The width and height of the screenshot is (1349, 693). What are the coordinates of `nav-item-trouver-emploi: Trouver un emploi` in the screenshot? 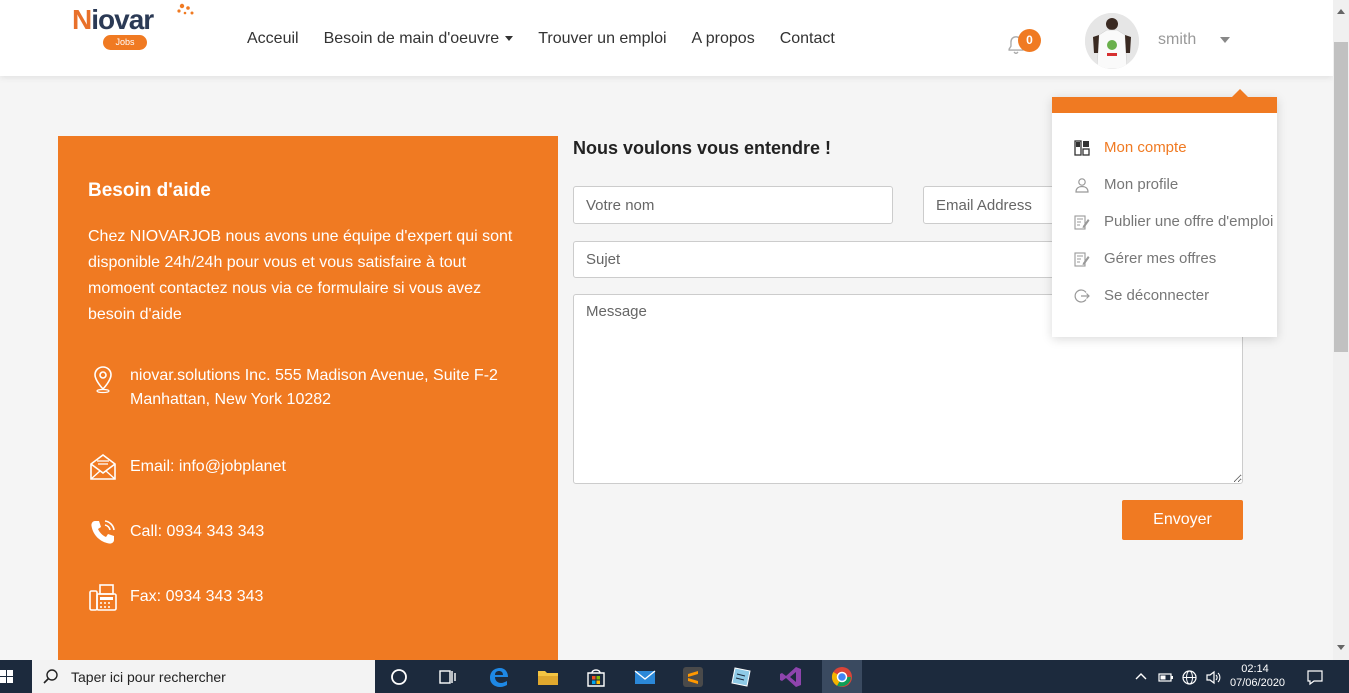 It's located at (602, 39).